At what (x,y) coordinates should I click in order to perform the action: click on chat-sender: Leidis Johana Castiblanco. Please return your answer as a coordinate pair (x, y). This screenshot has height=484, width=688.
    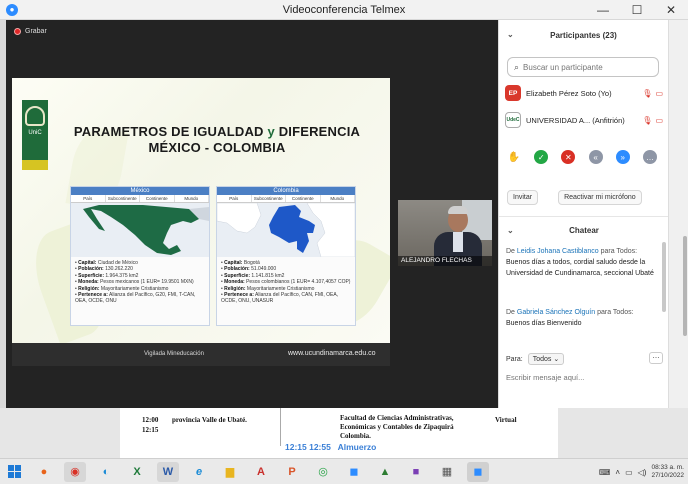
    Looking at the image, I should click on (558, 251).